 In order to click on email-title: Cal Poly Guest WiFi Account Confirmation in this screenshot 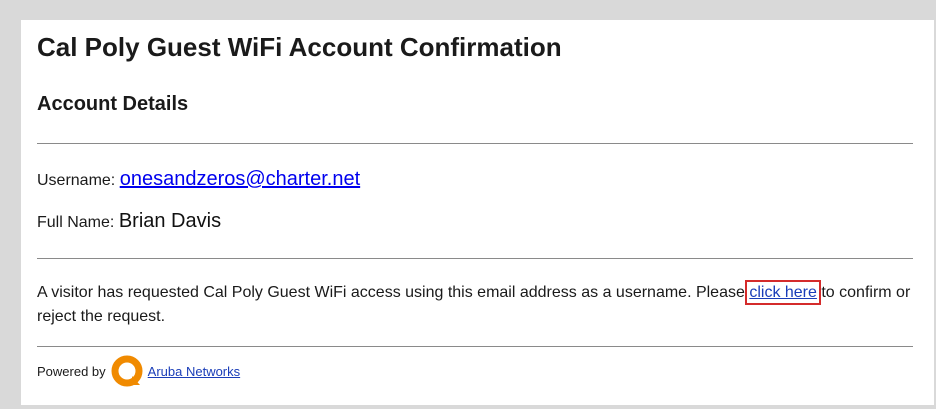, I will do `click(299, 47)`.